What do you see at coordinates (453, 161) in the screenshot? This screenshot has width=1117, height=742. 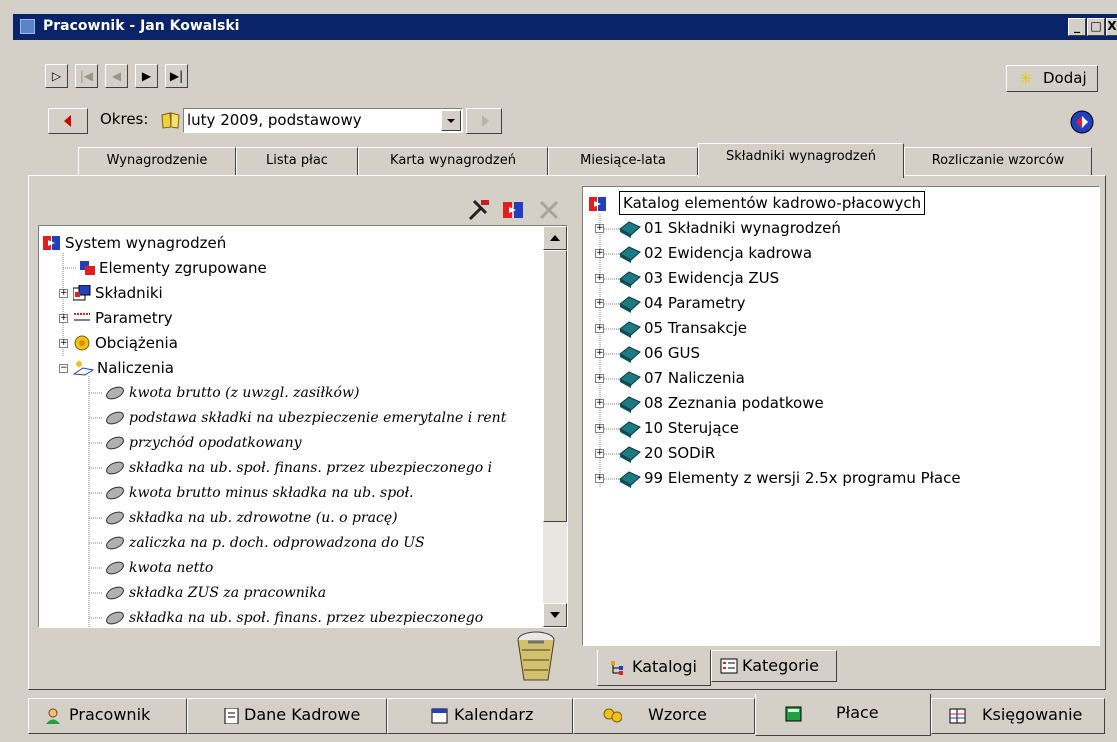 I see `tab-karta-wynagrodzen: Karta wynagrodzeń` at bounding box center [453, 161].